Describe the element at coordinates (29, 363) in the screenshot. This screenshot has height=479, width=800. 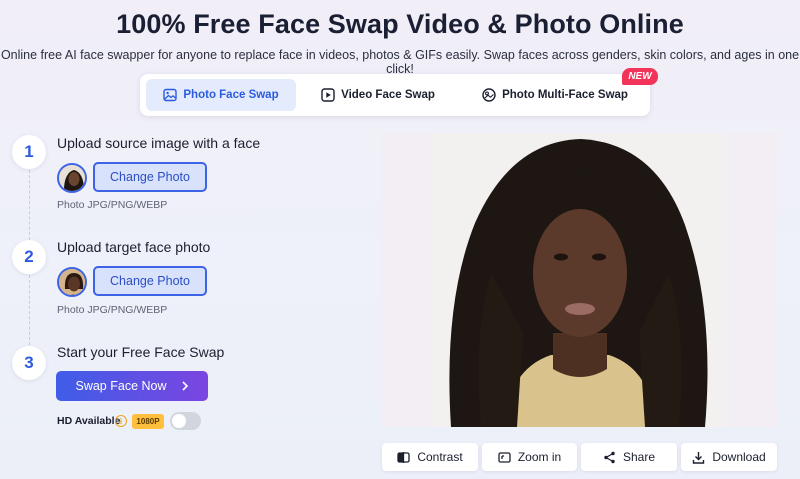
I see `step-3-number: 3` at that location.